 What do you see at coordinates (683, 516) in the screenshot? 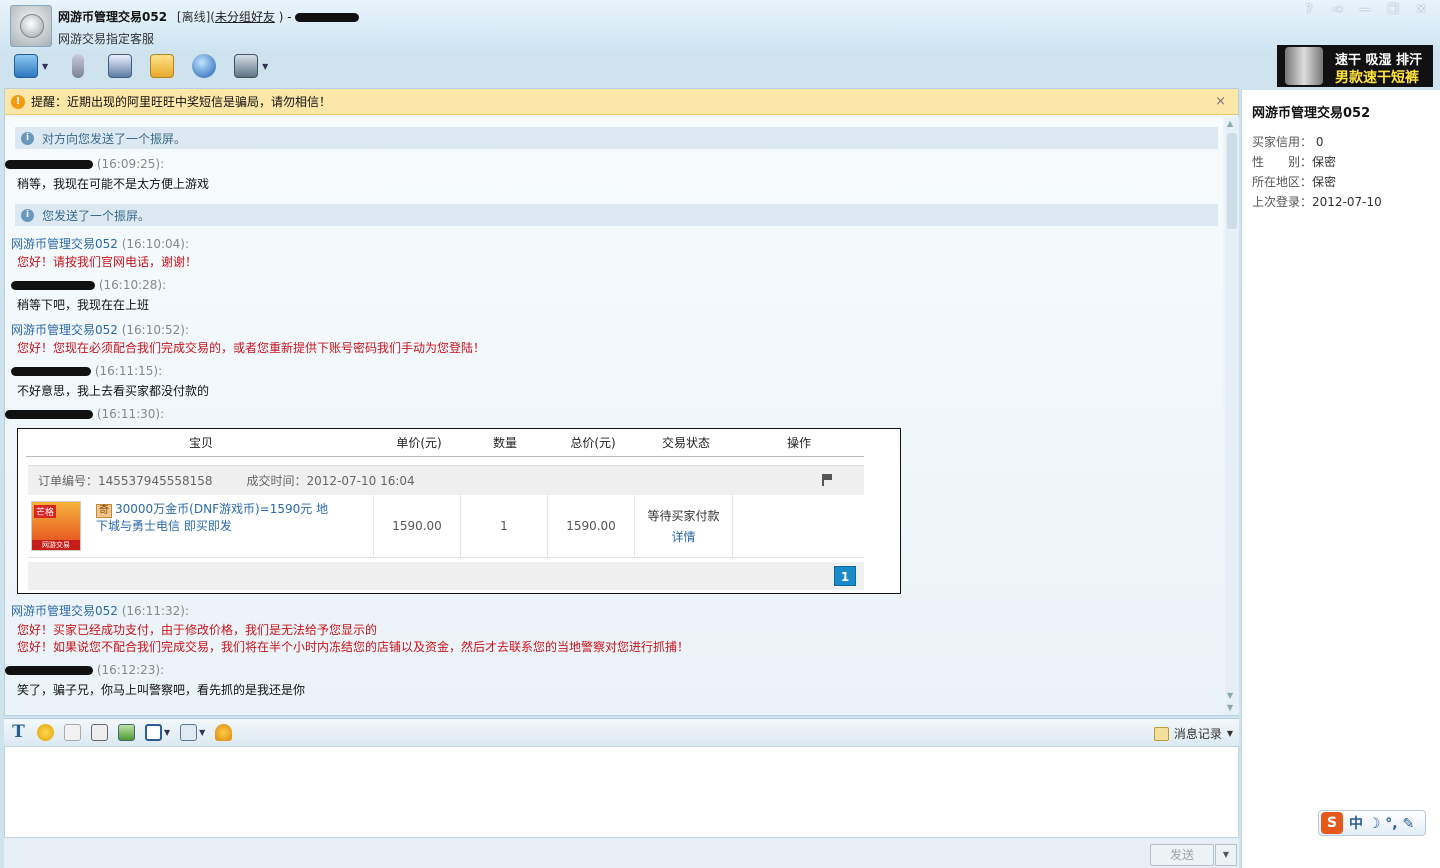
I see `order-status: 等待买家付款` at bounding box center [683, 516].